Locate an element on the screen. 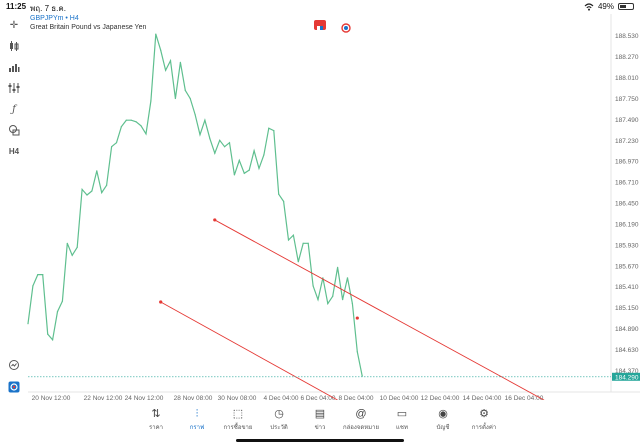  y-tick-label: 186.190 is located at coordinates (627, 224).